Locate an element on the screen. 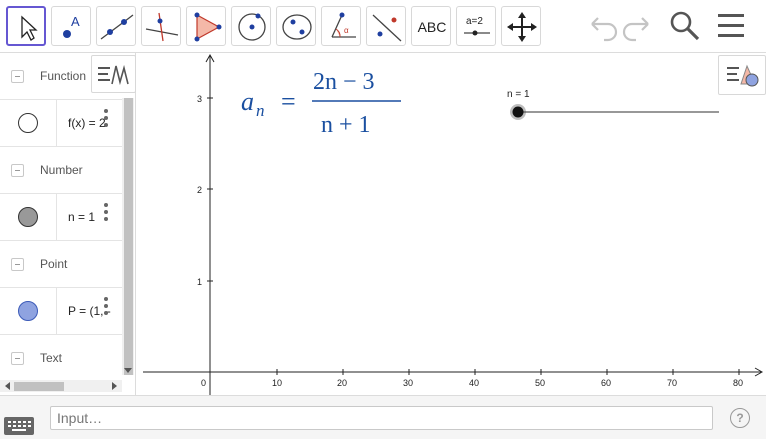  formula-lhs-base: a is located at coordinates (247, 101).